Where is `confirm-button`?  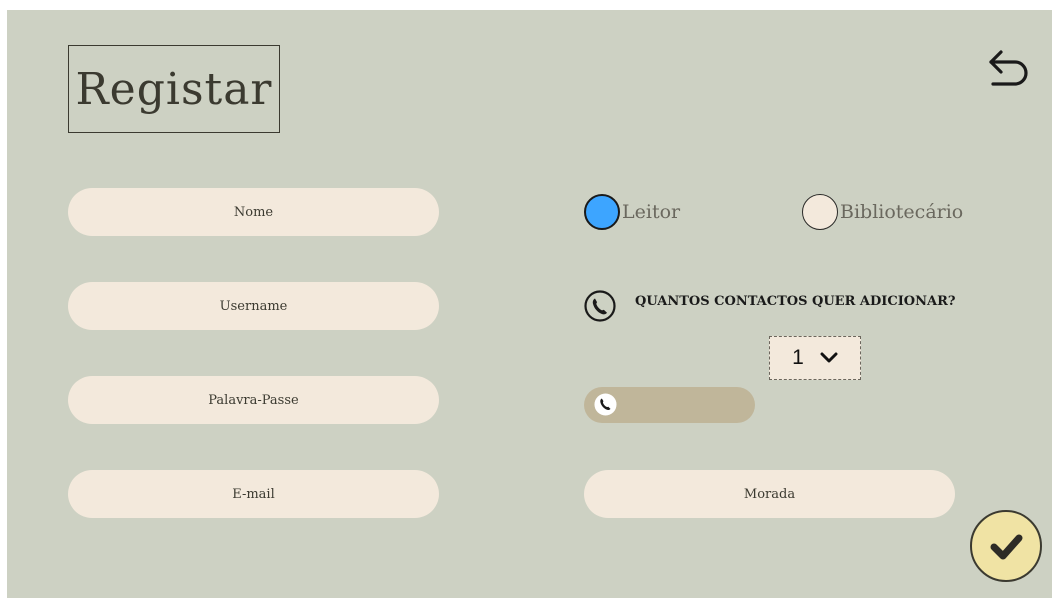 confirm-button is located at coordinates (1006, 546).